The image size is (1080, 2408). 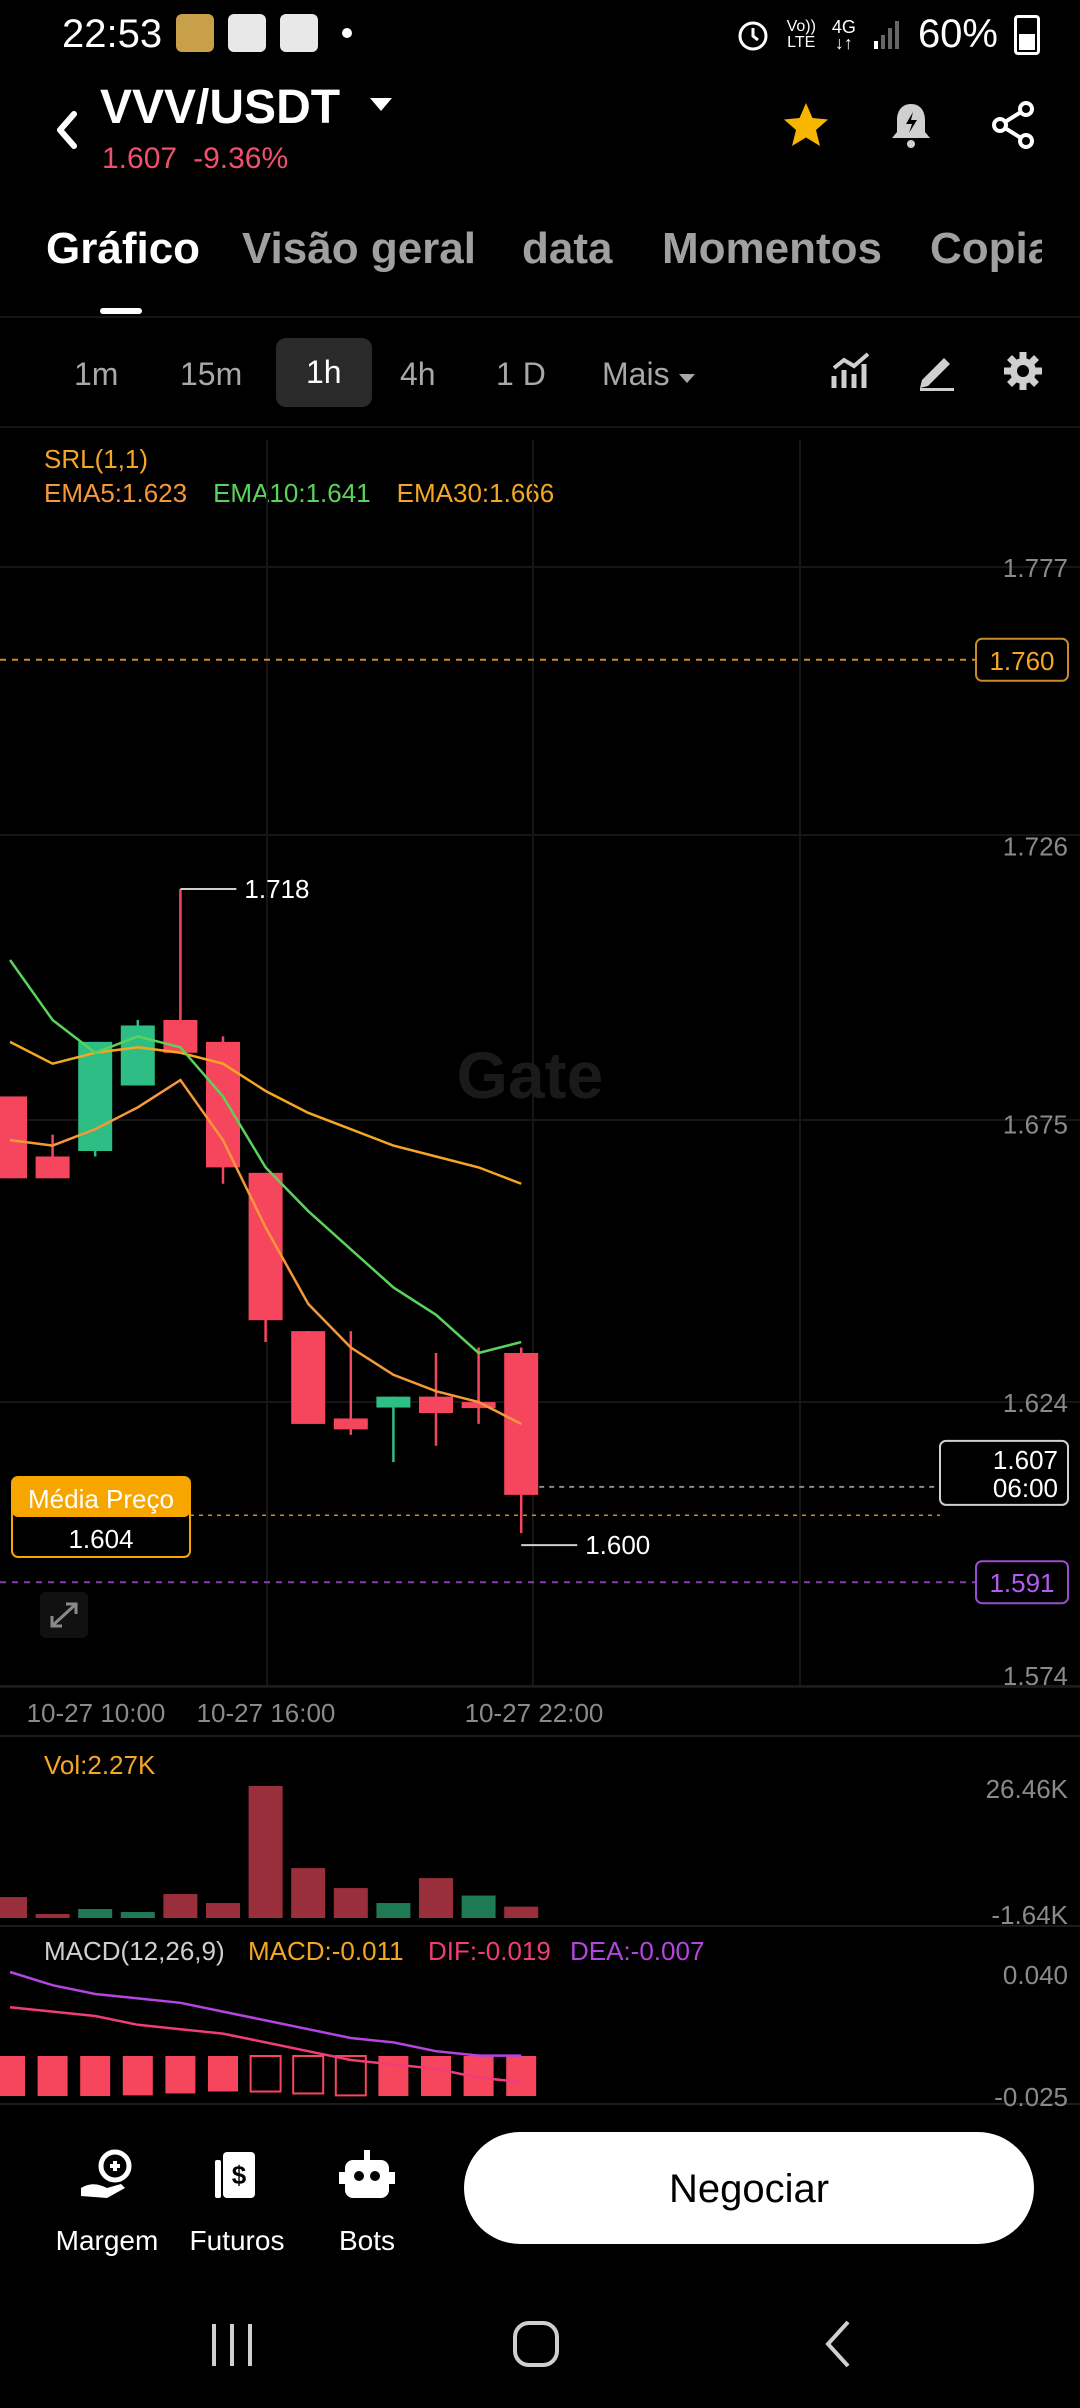 I want to click on tab-copia: Copia, so click(x=986, y=249).